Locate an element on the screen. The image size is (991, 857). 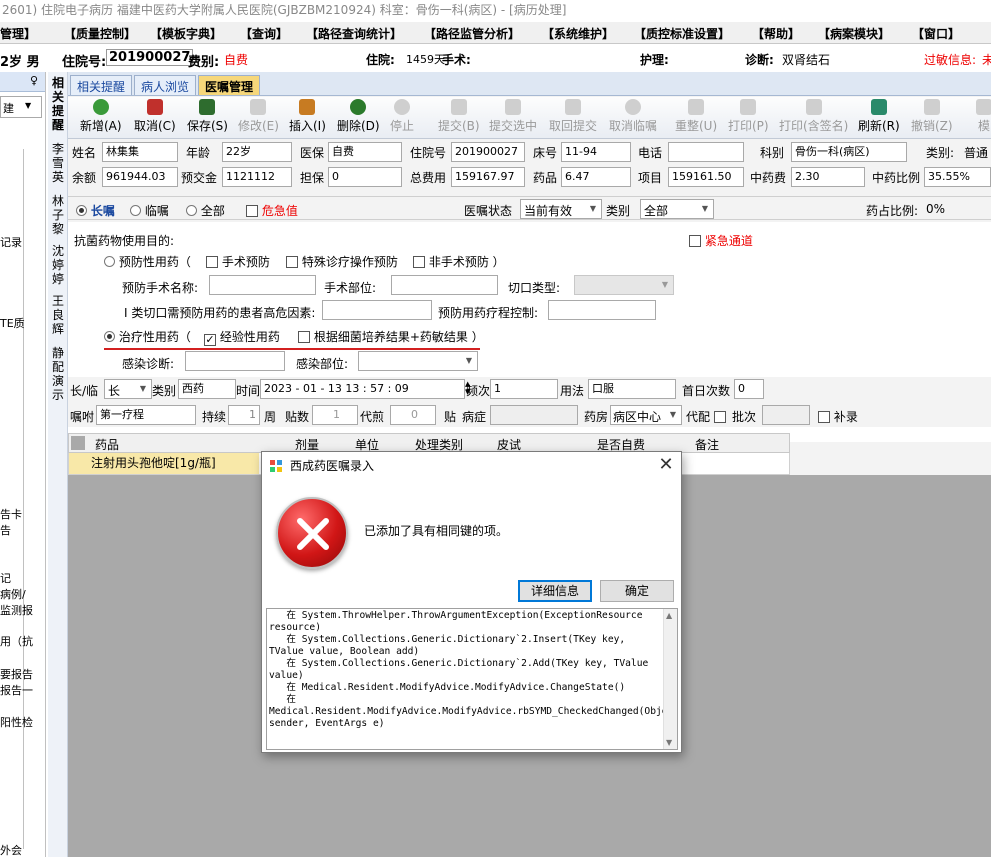
critical-checkbox: 危急值 is located at coordinates (272, 210).